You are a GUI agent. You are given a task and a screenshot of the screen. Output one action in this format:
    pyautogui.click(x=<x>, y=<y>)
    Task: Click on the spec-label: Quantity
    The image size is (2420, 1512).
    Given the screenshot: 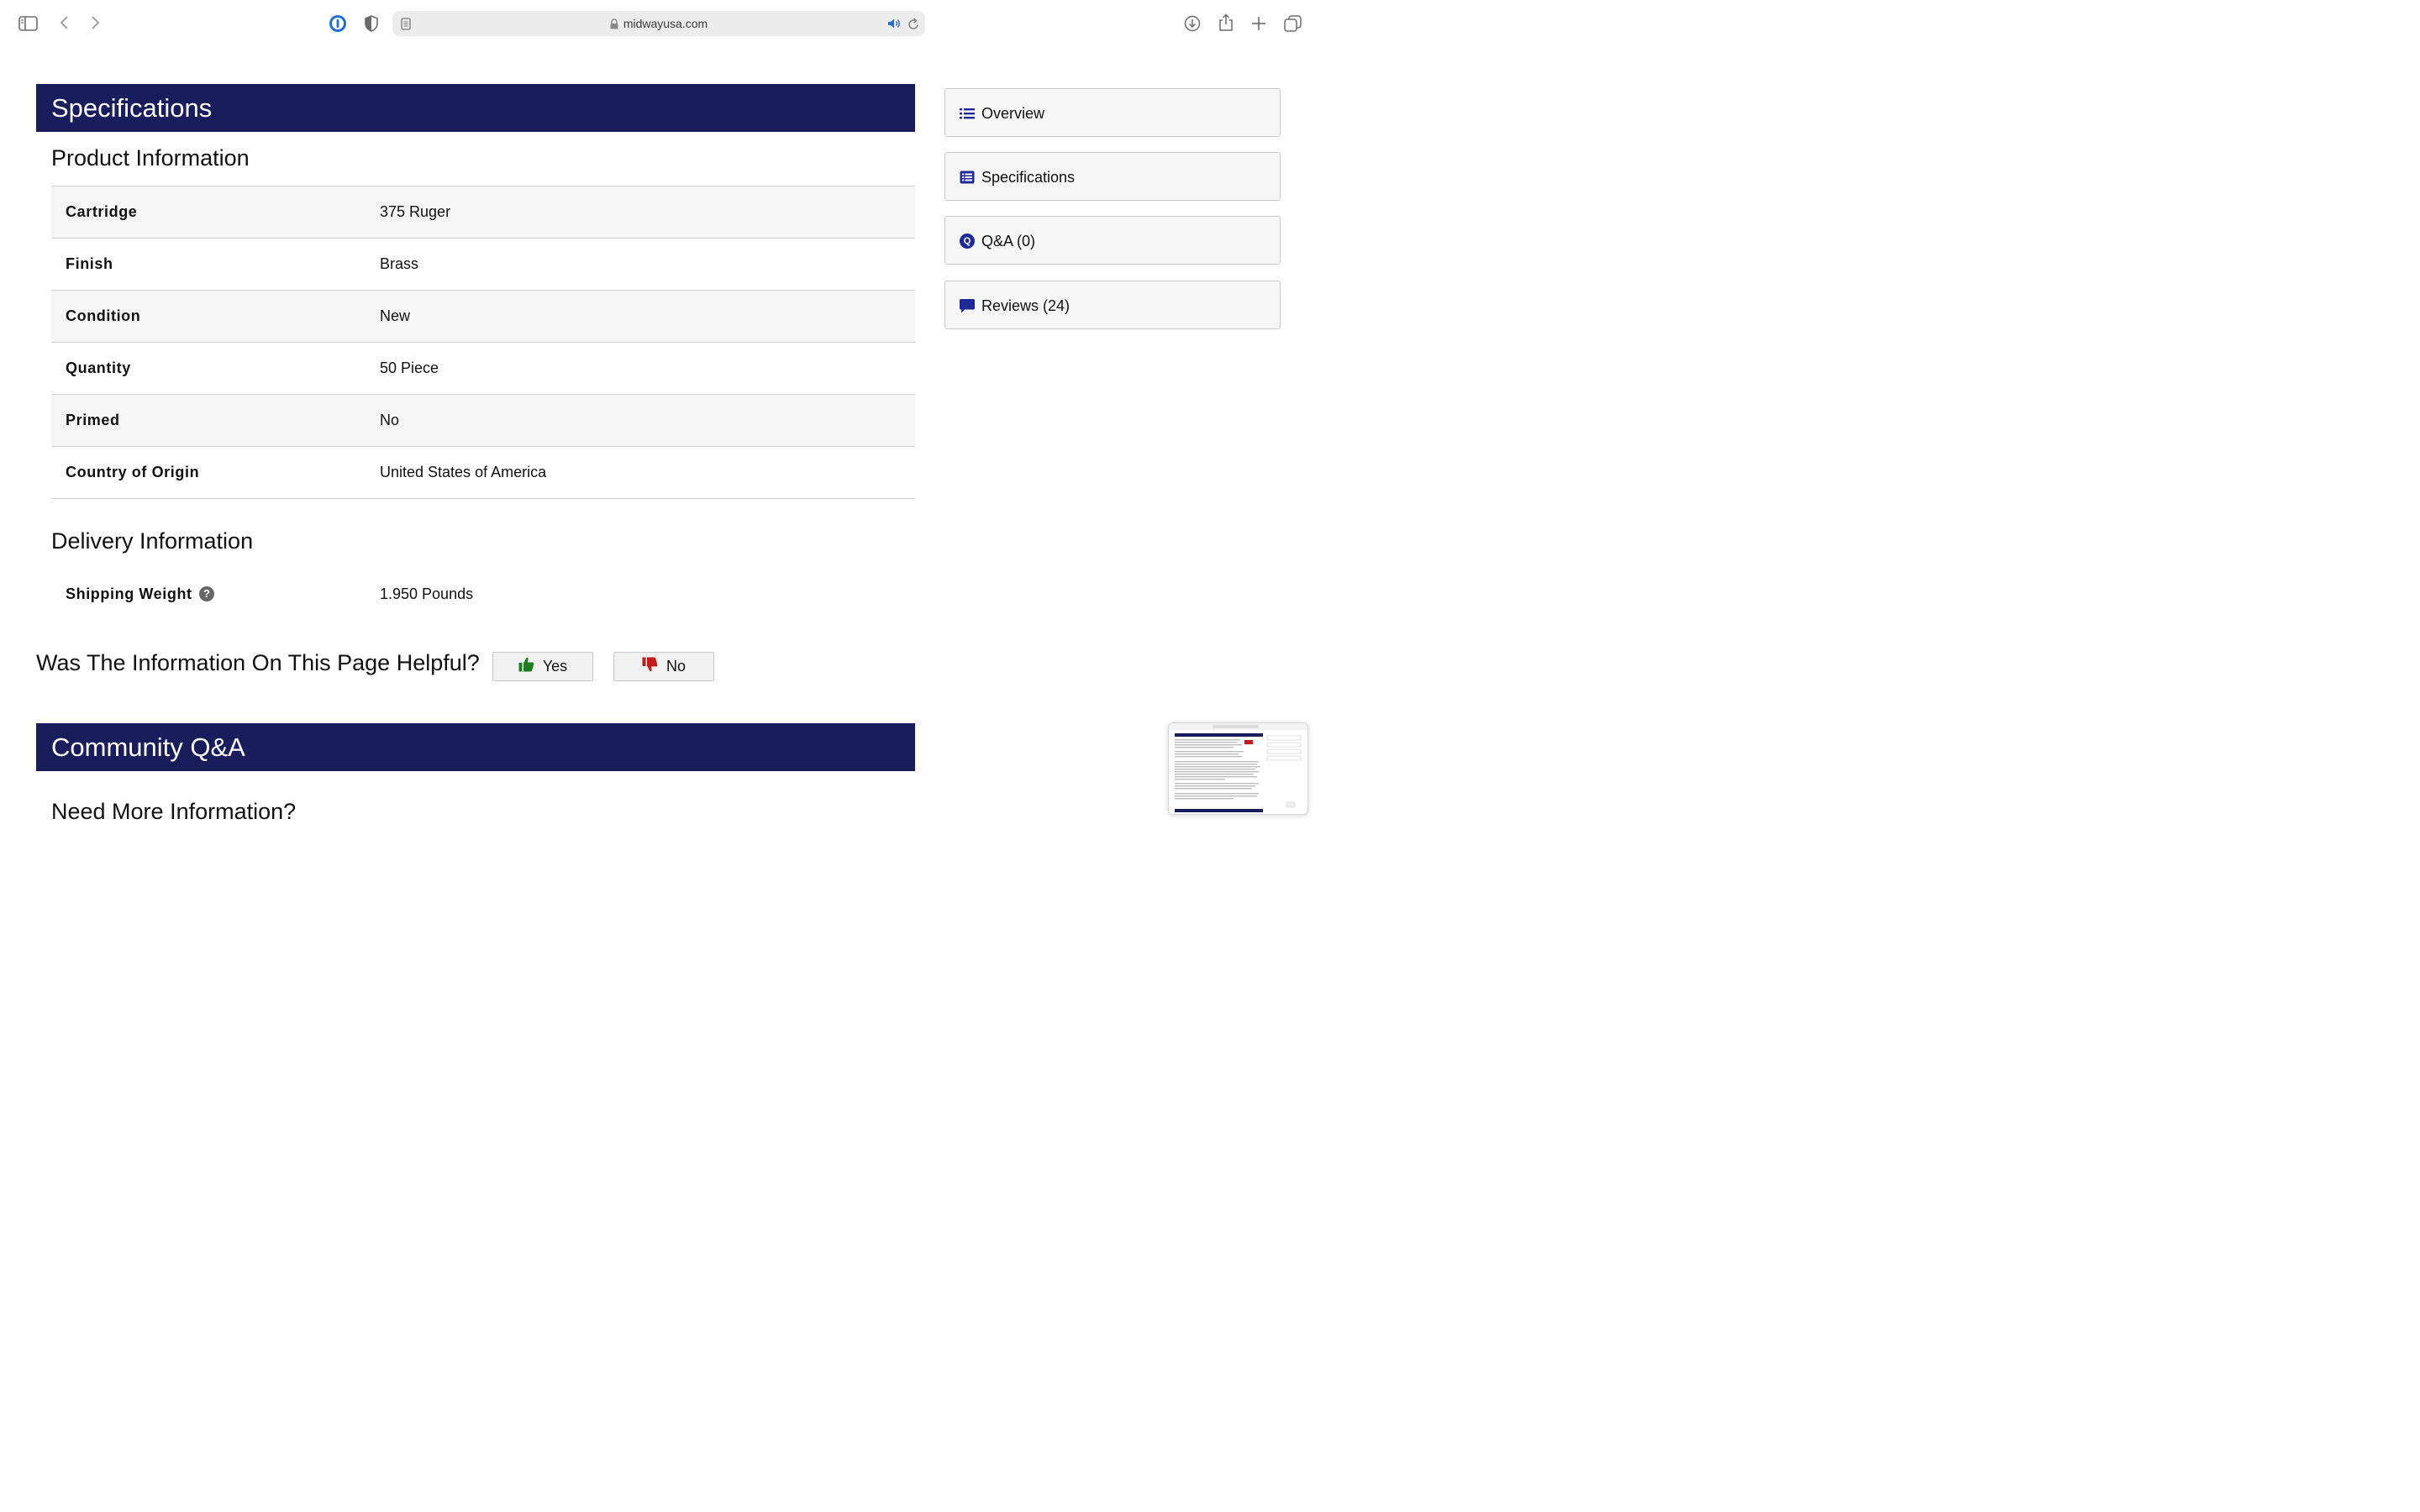 What is the action you would take?
    pyautogui.click(x=98, y=368)
    